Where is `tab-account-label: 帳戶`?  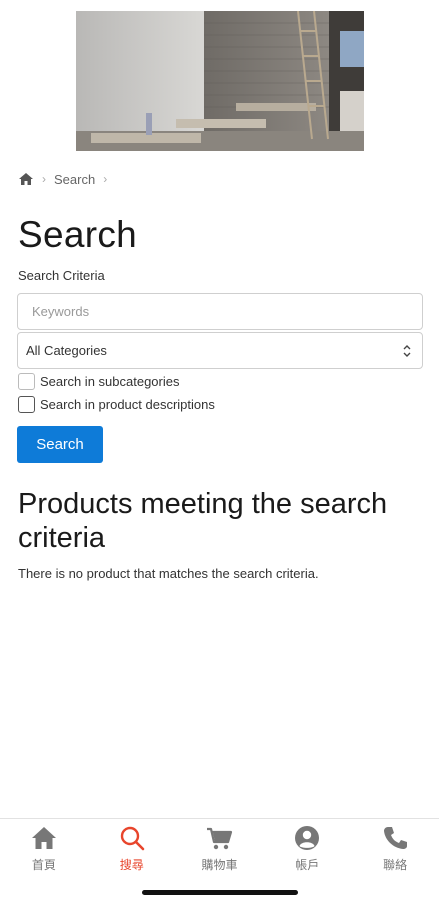 tab-account-label: 帳戶 is located at coordinates (307, 865).